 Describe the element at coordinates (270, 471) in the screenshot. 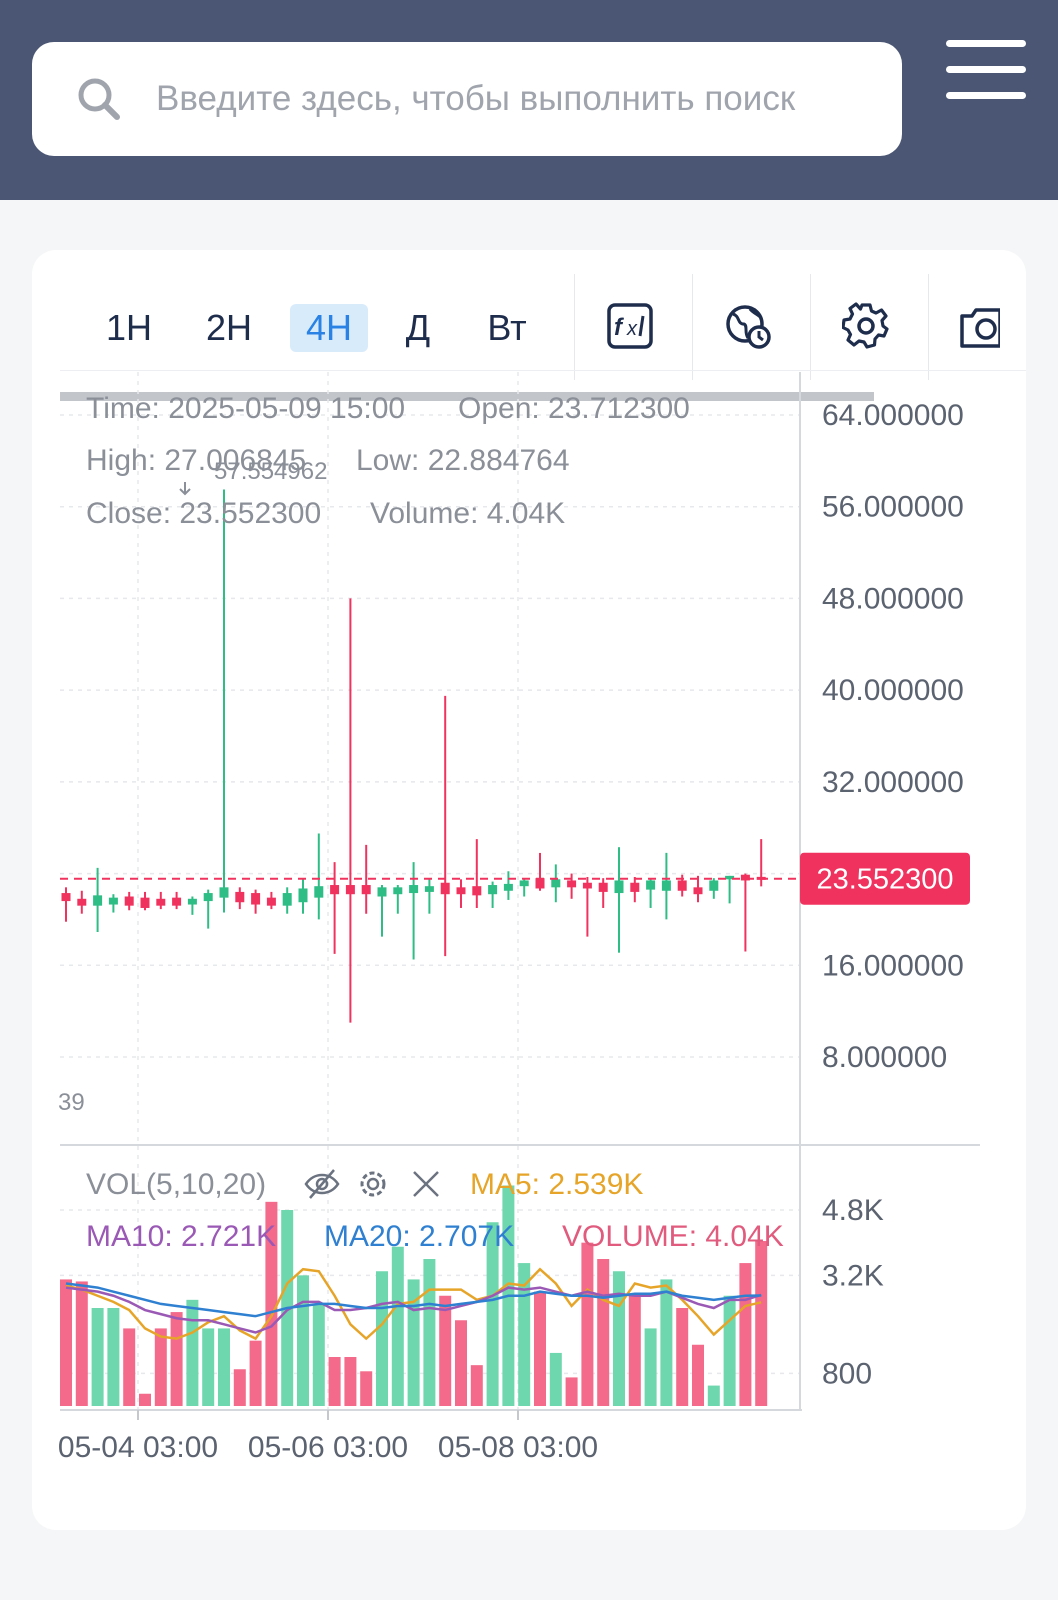

I see `max-price-mark: 57.554962` at that location.